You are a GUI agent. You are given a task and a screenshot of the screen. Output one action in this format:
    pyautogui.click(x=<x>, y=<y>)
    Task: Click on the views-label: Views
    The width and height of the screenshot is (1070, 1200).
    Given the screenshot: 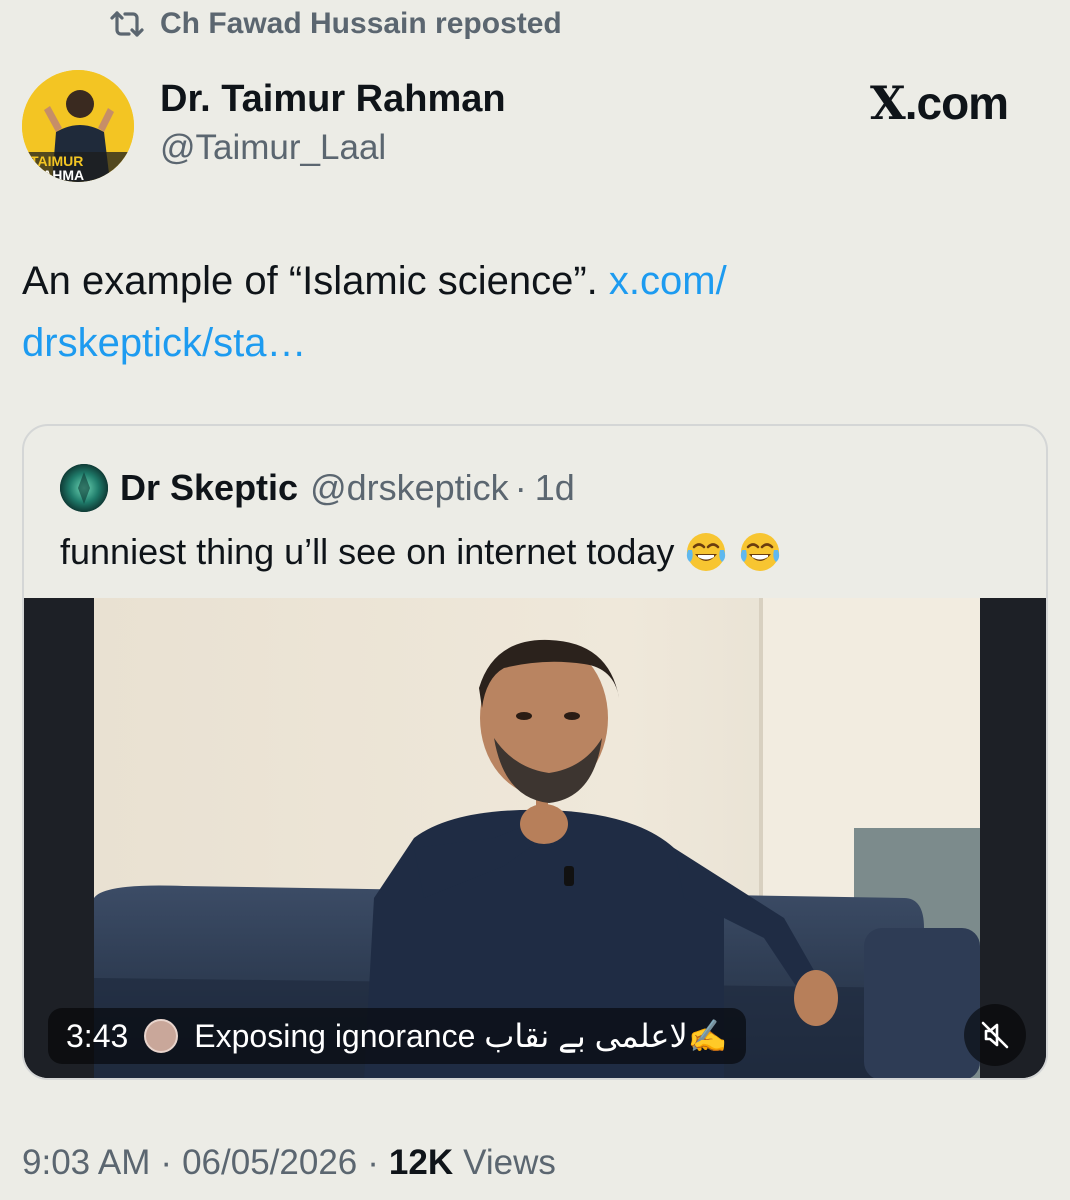 What is the action you would take?
    pyautogui.click(x=509, y=1162)
    